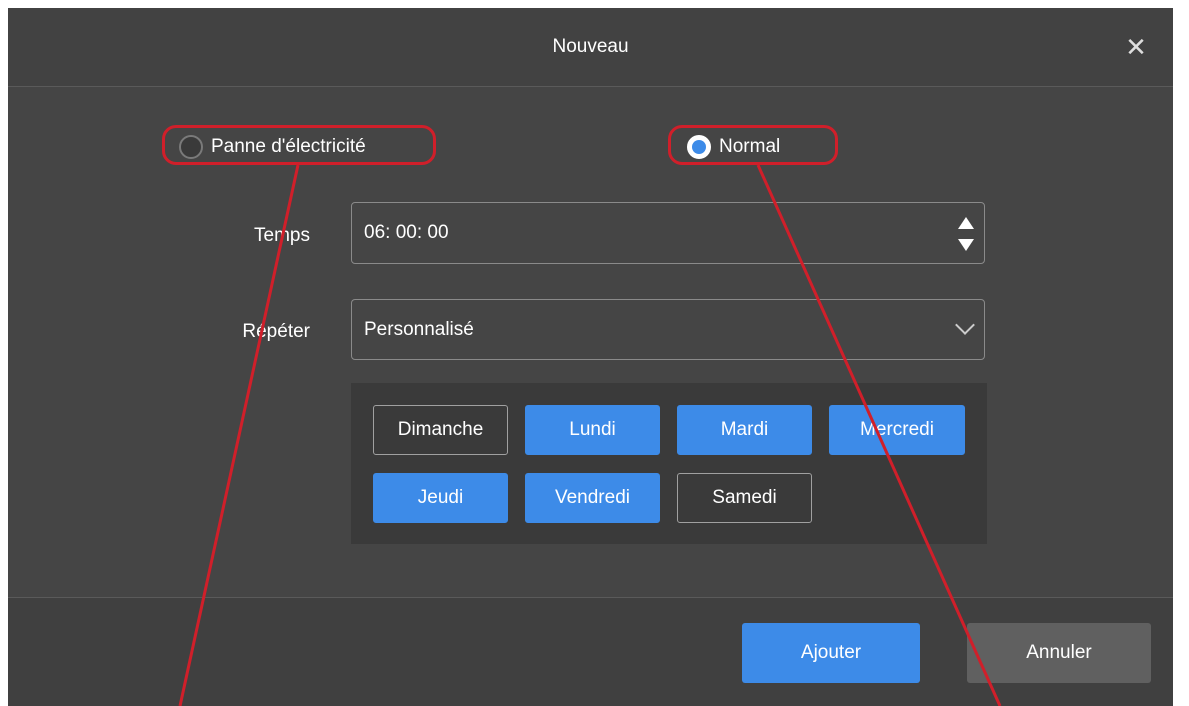 This screenshot has height=706, width=1189. I want to click on dialog-title: Nouveau, so click(590, 46).